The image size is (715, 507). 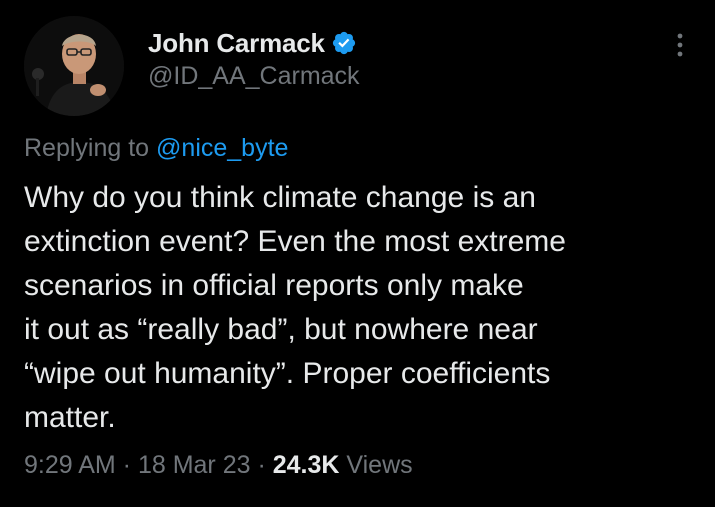 I want to click on tweet-time: 9:29 AM, so click(x=70, y=465).